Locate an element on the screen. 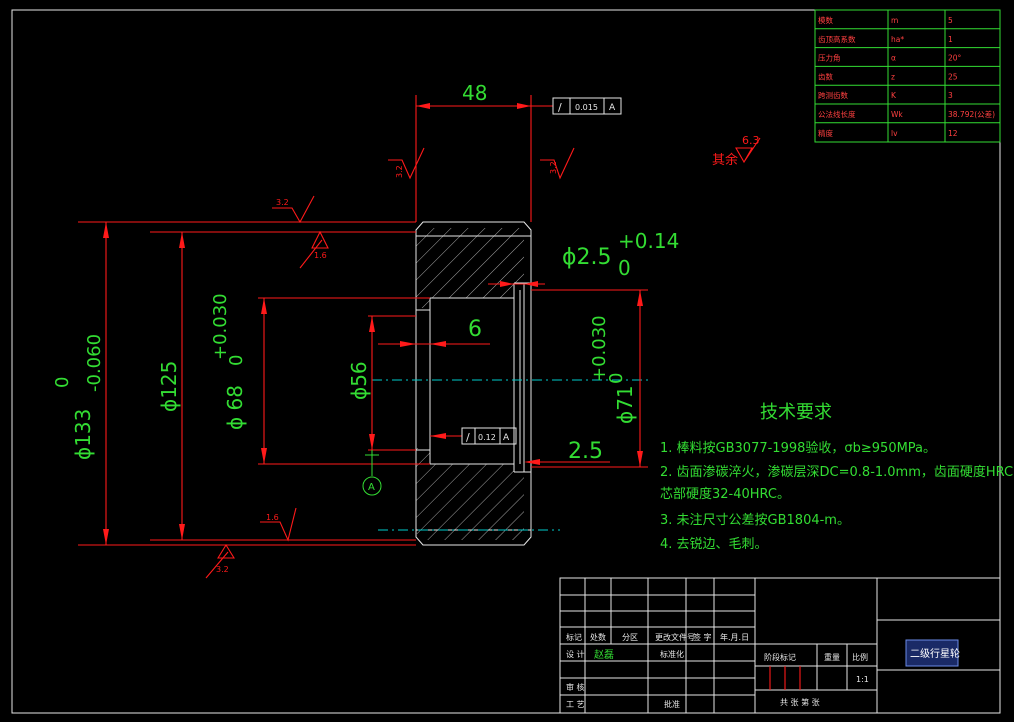 The height and width of the screenshot is (722, 1014). rough-face-right: 3.2 is located at coordinates (553, 167).